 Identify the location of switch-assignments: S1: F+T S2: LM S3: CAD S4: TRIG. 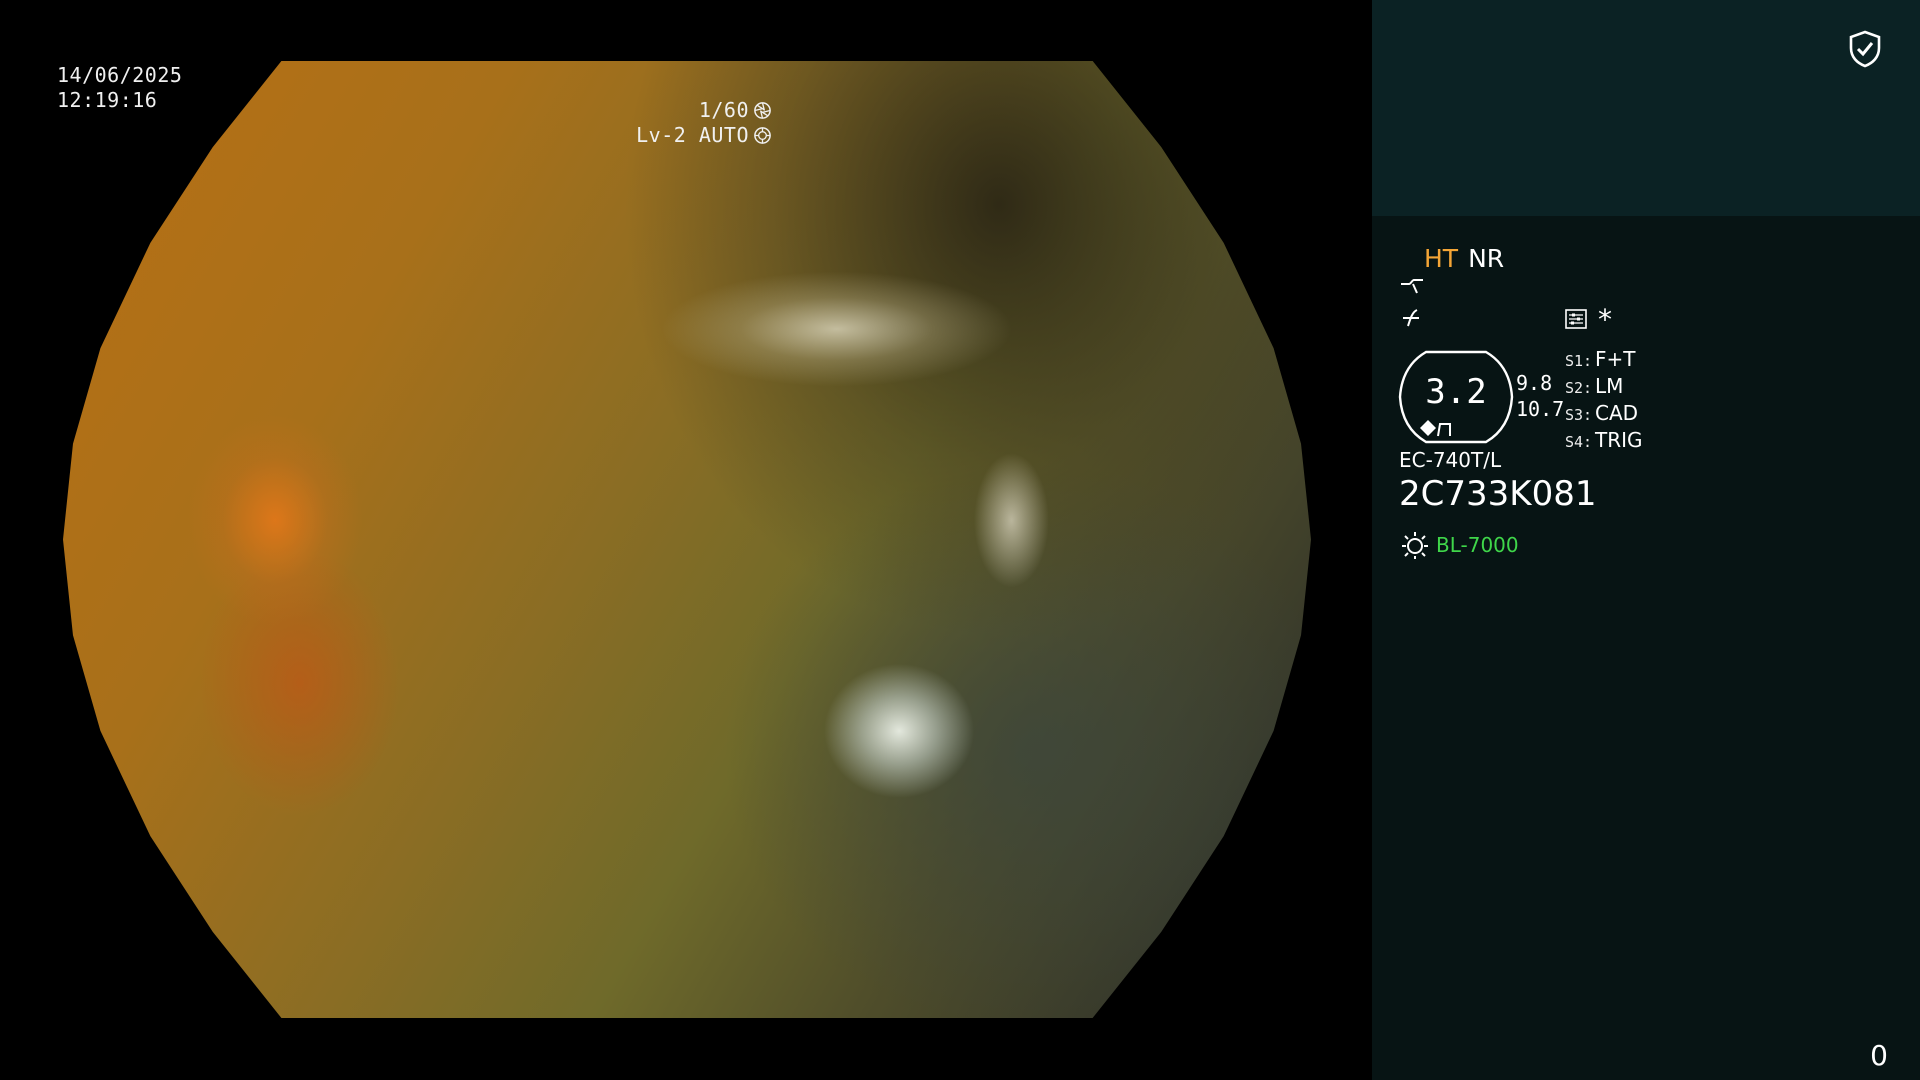
(1604, 401).